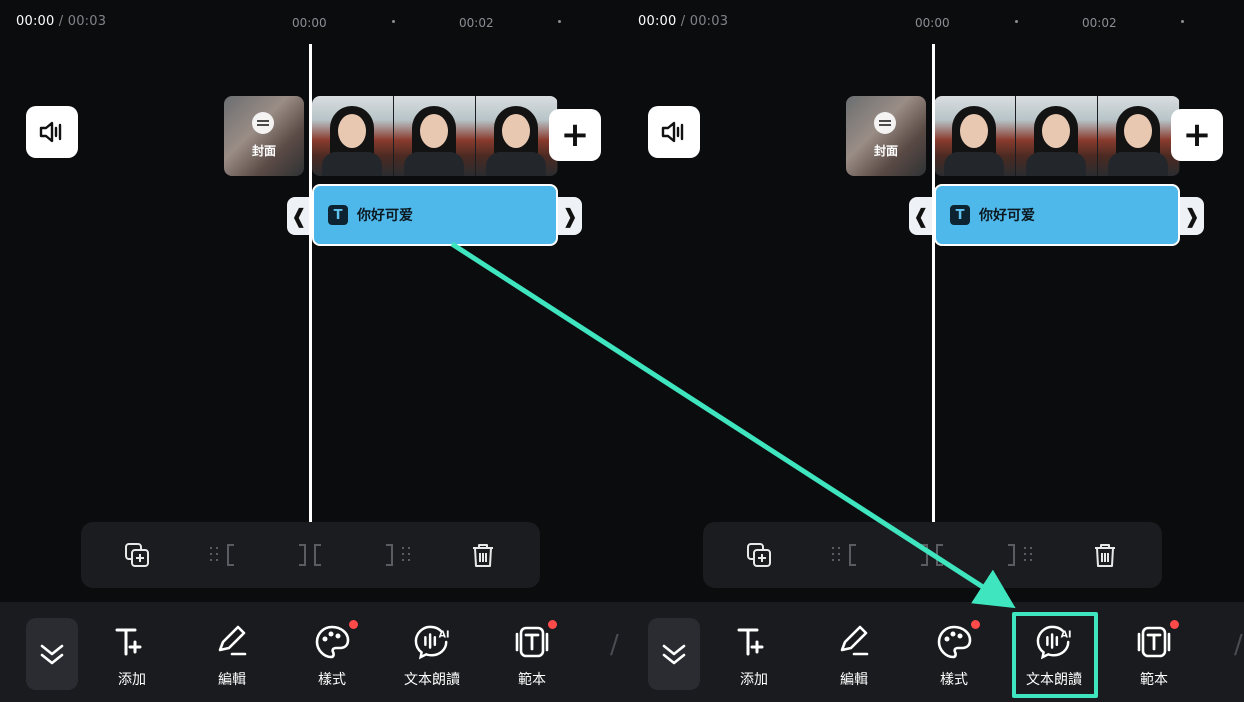  Describe the element at coordinates (432, 642) in the screenshot. I see `ai-voice-icon: AI` at that location.